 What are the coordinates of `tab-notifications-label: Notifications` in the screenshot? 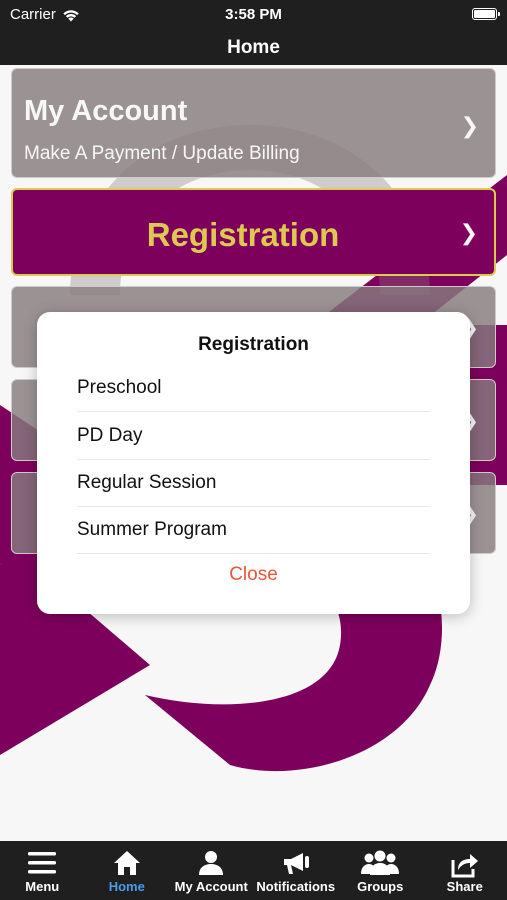 It's located at (296, 886).